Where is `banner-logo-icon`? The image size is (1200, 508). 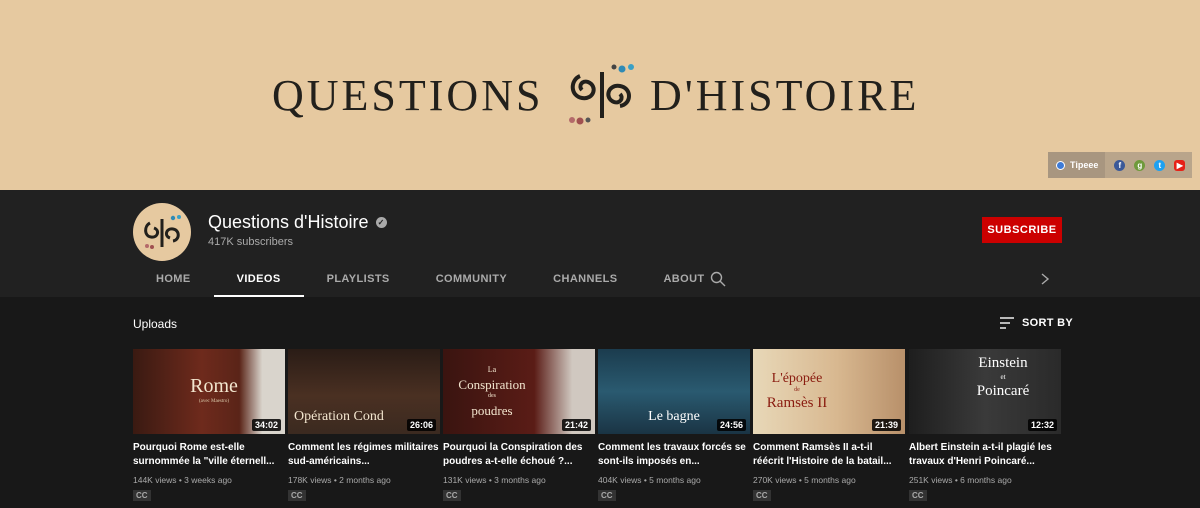 banner-logo-icon is located at coordinates (601, 94).